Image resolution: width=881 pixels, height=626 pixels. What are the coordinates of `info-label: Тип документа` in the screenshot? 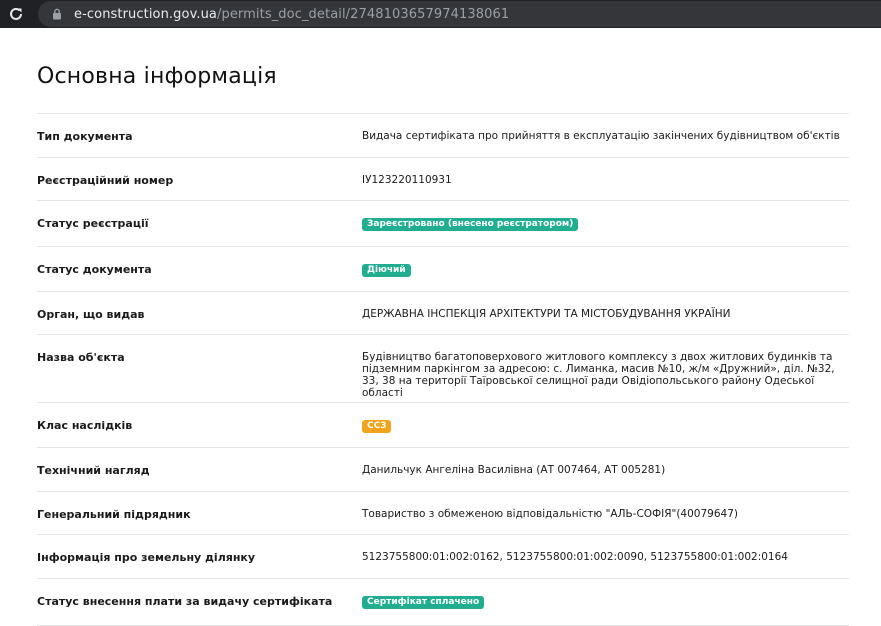 It's located at (85, 136).